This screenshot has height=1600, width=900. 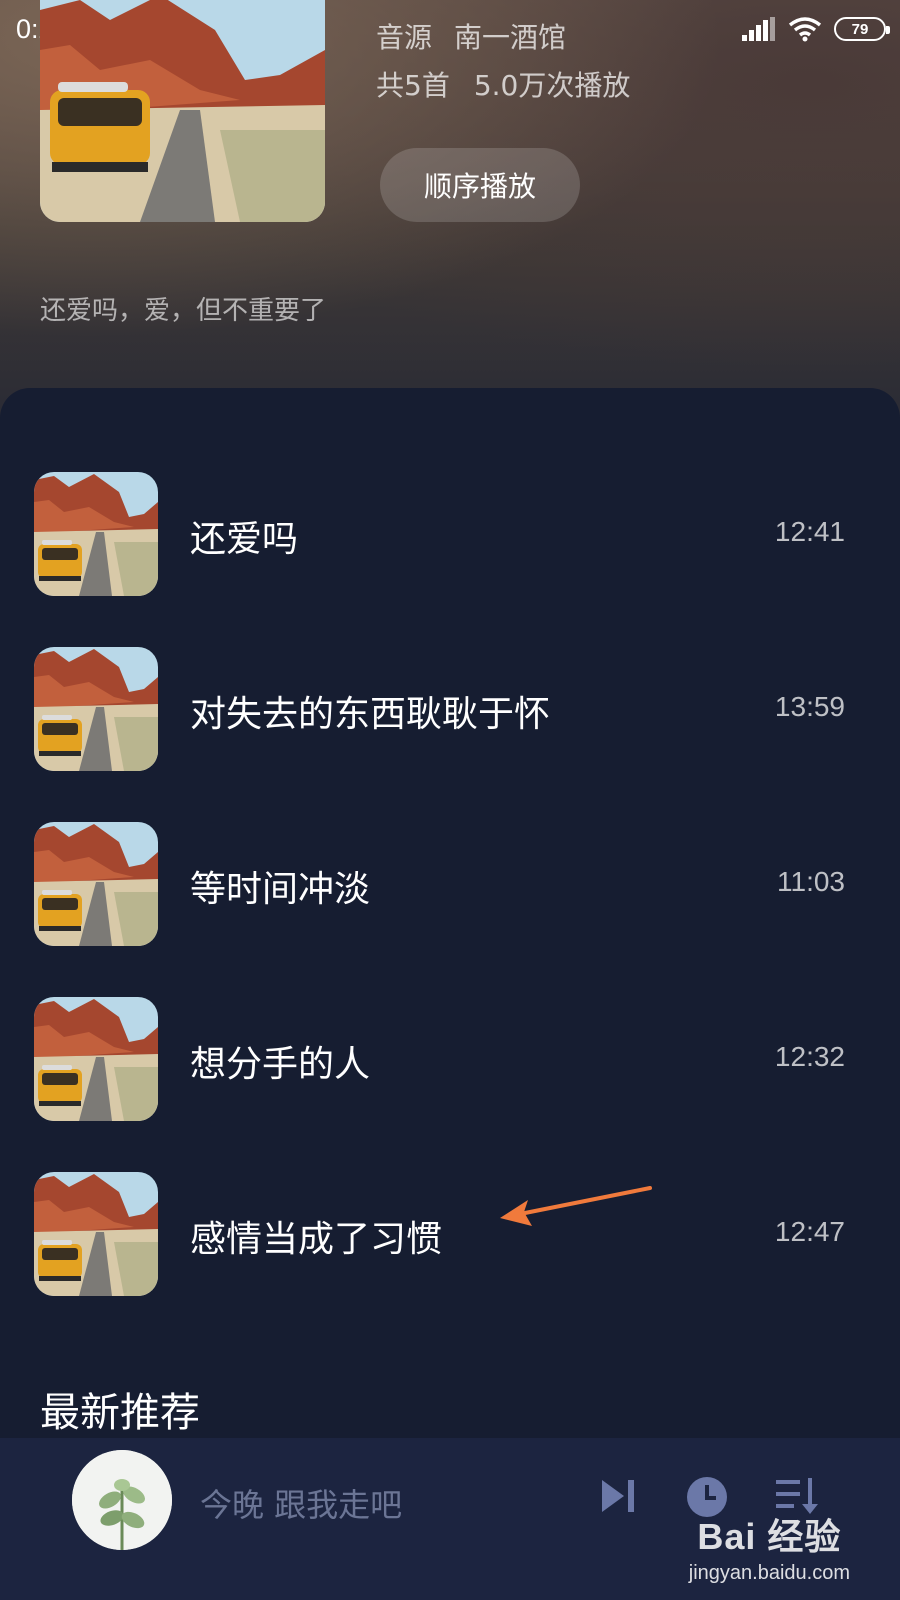 What do you see at coordinates (809, 1056) in the screenshot?
I see `song-duration: 12:32` at bounding box center [809, 1056].